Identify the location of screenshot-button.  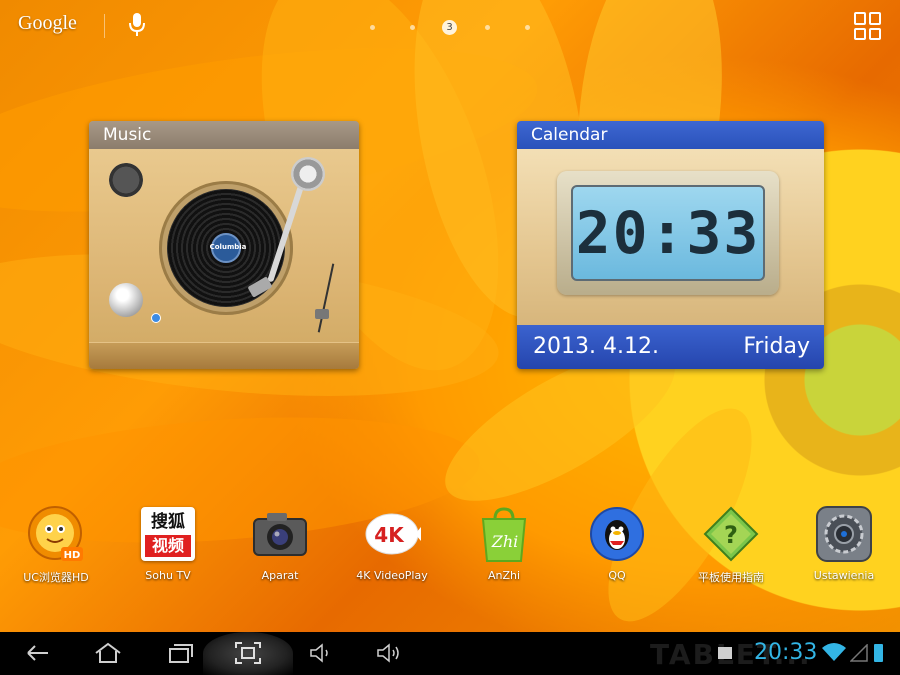
(248, 653).